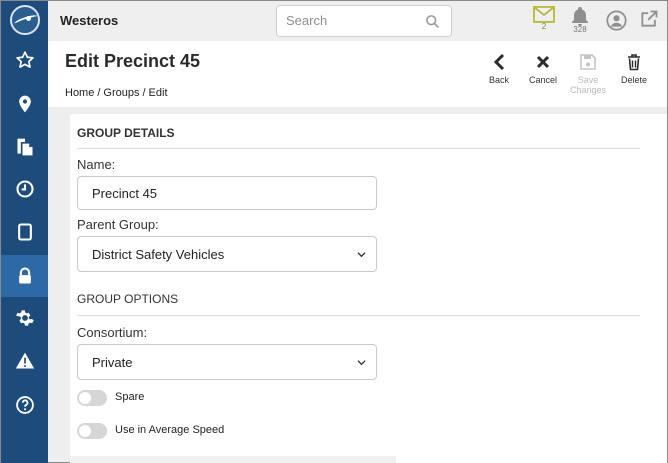 The height and width of the screenshot is (463, 668). What do you see at coordinates (92, 431) in the screenshot?
I see `average-speed-toggle` at bounding box center [92, 431].